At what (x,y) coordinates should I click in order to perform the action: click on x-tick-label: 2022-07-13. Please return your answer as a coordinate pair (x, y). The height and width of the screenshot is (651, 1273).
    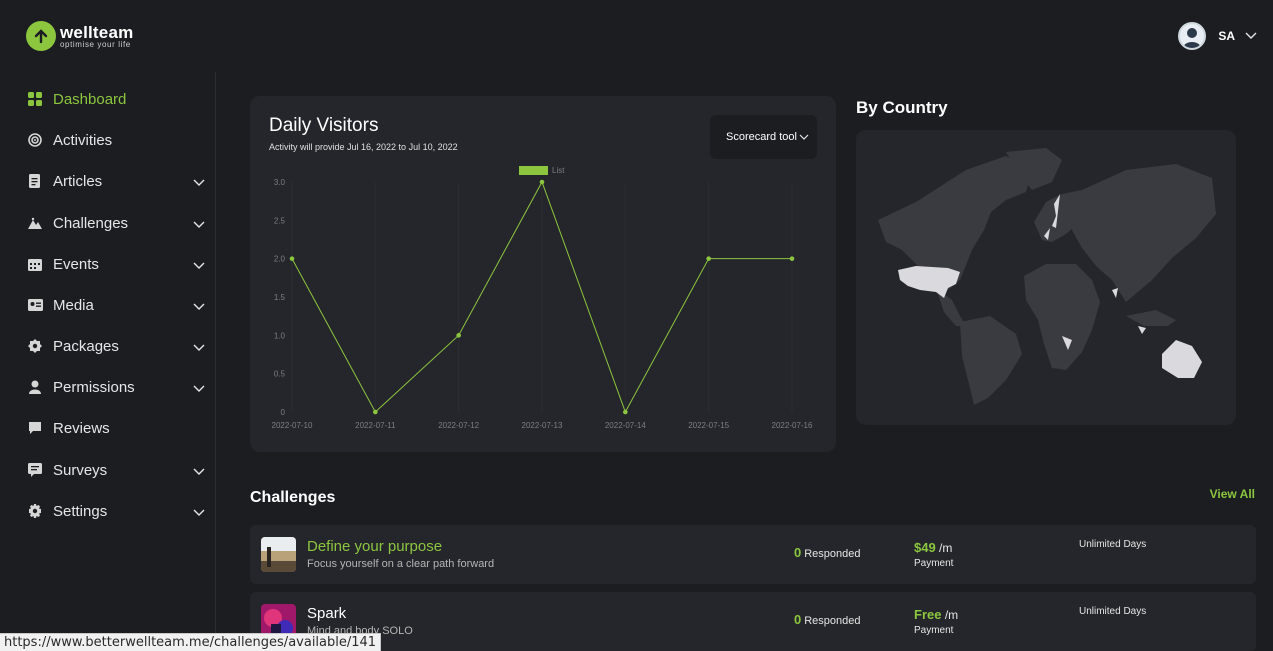
    Looking at the image, I should click on (542, 425).